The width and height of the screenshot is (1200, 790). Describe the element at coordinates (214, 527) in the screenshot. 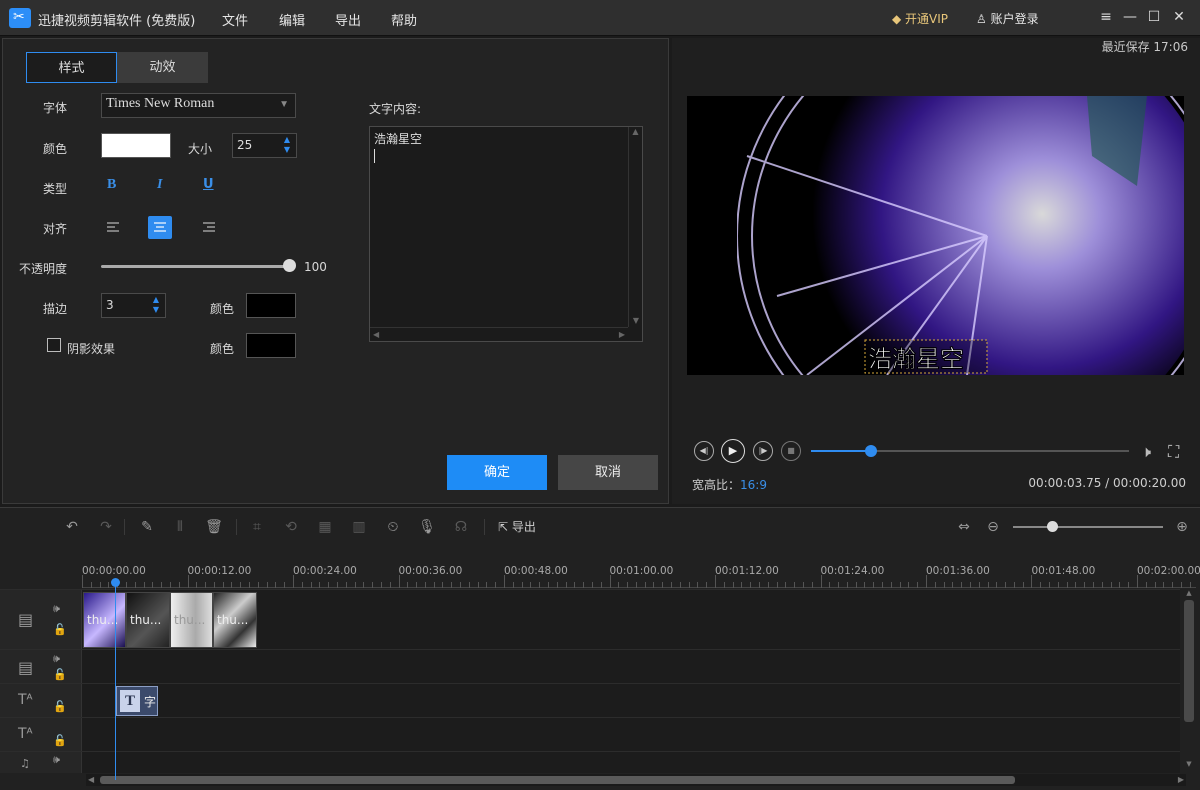

I see `delete-icon: 🗑` at that location.